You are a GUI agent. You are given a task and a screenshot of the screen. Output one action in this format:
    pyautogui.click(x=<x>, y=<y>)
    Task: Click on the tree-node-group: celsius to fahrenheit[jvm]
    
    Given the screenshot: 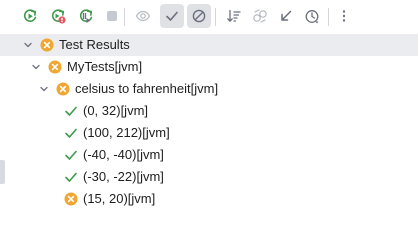 What is the action you would take?
    pyautogui.click(x=209, y=89)
    